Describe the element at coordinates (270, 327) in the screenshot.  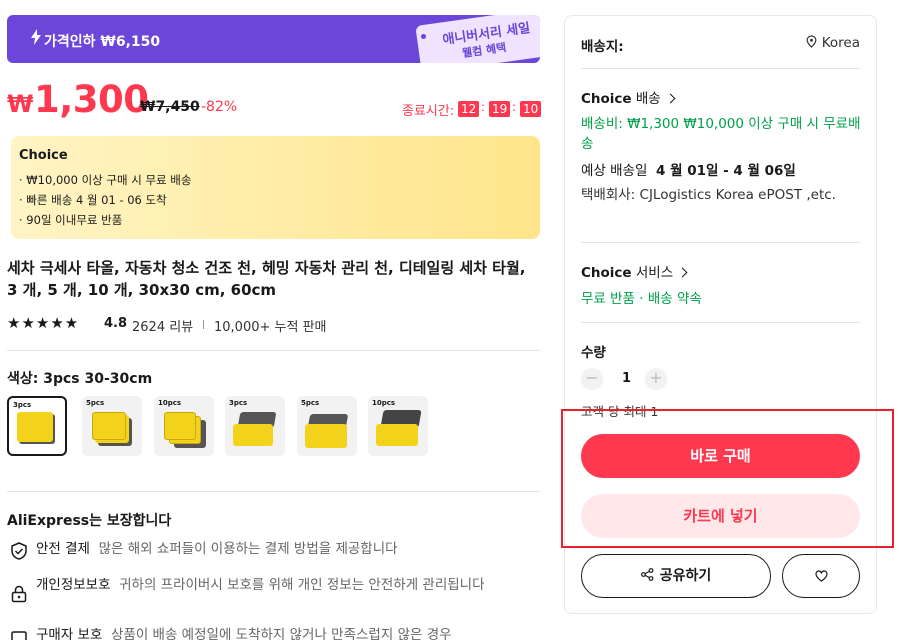
I see `sold-count: 10,000+ 누적 판매` at that location.